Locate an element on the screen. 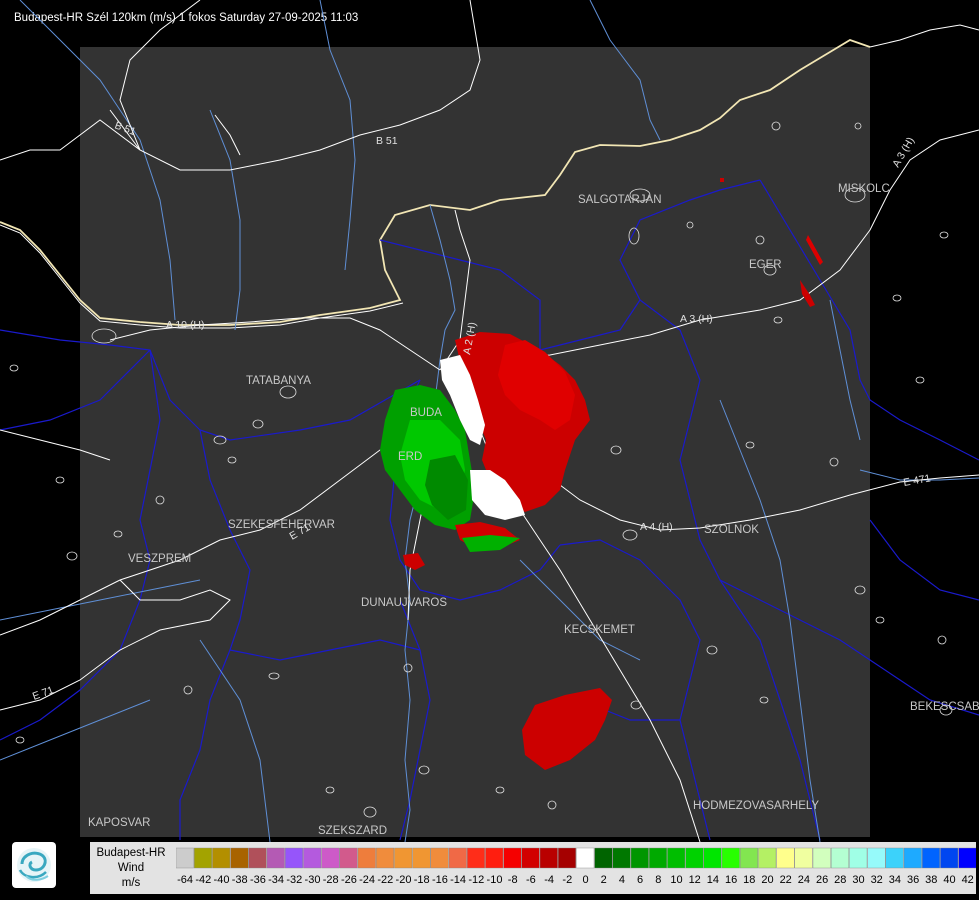 Image resolution: width=979 pixels, height=900 pixels. legend-tick-label: -28 is located at coordinates (330, 880).